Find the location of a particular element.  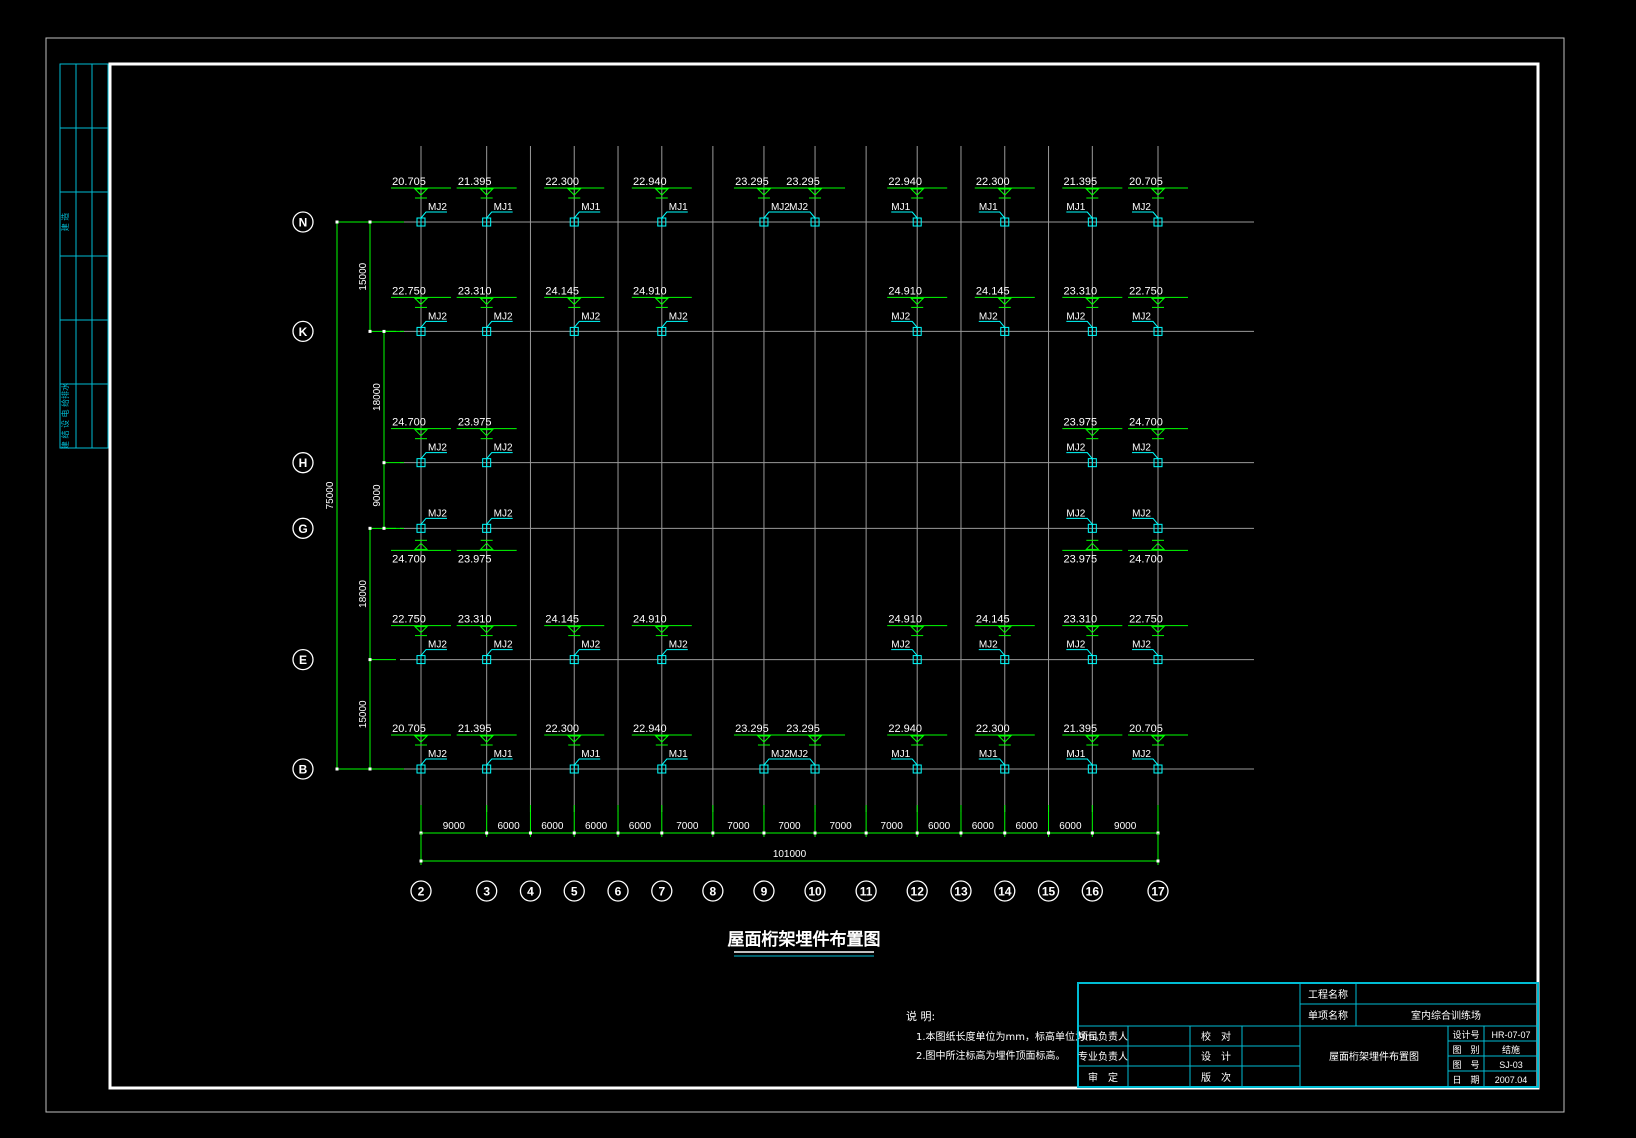

check-design: 设 计 is located at coordinates (1216, 1056).